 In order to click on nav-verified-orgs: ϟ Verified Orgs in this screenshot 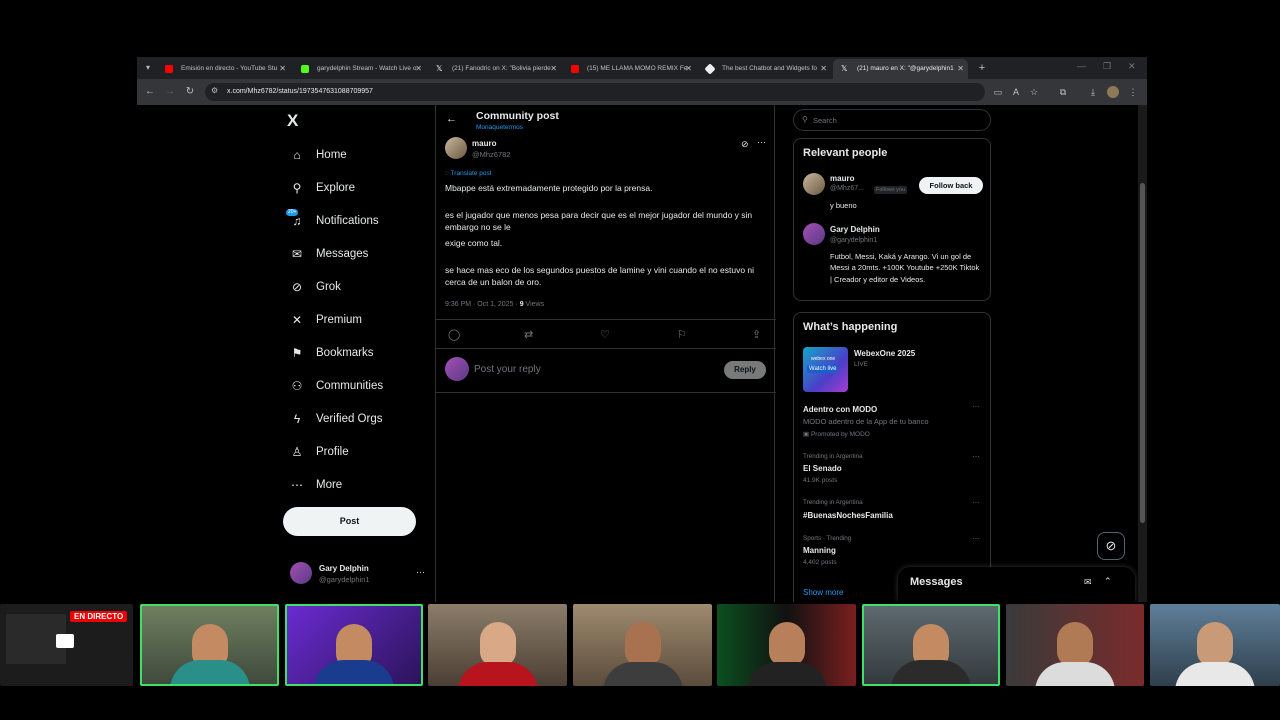, I will do `click(336, 419)`.